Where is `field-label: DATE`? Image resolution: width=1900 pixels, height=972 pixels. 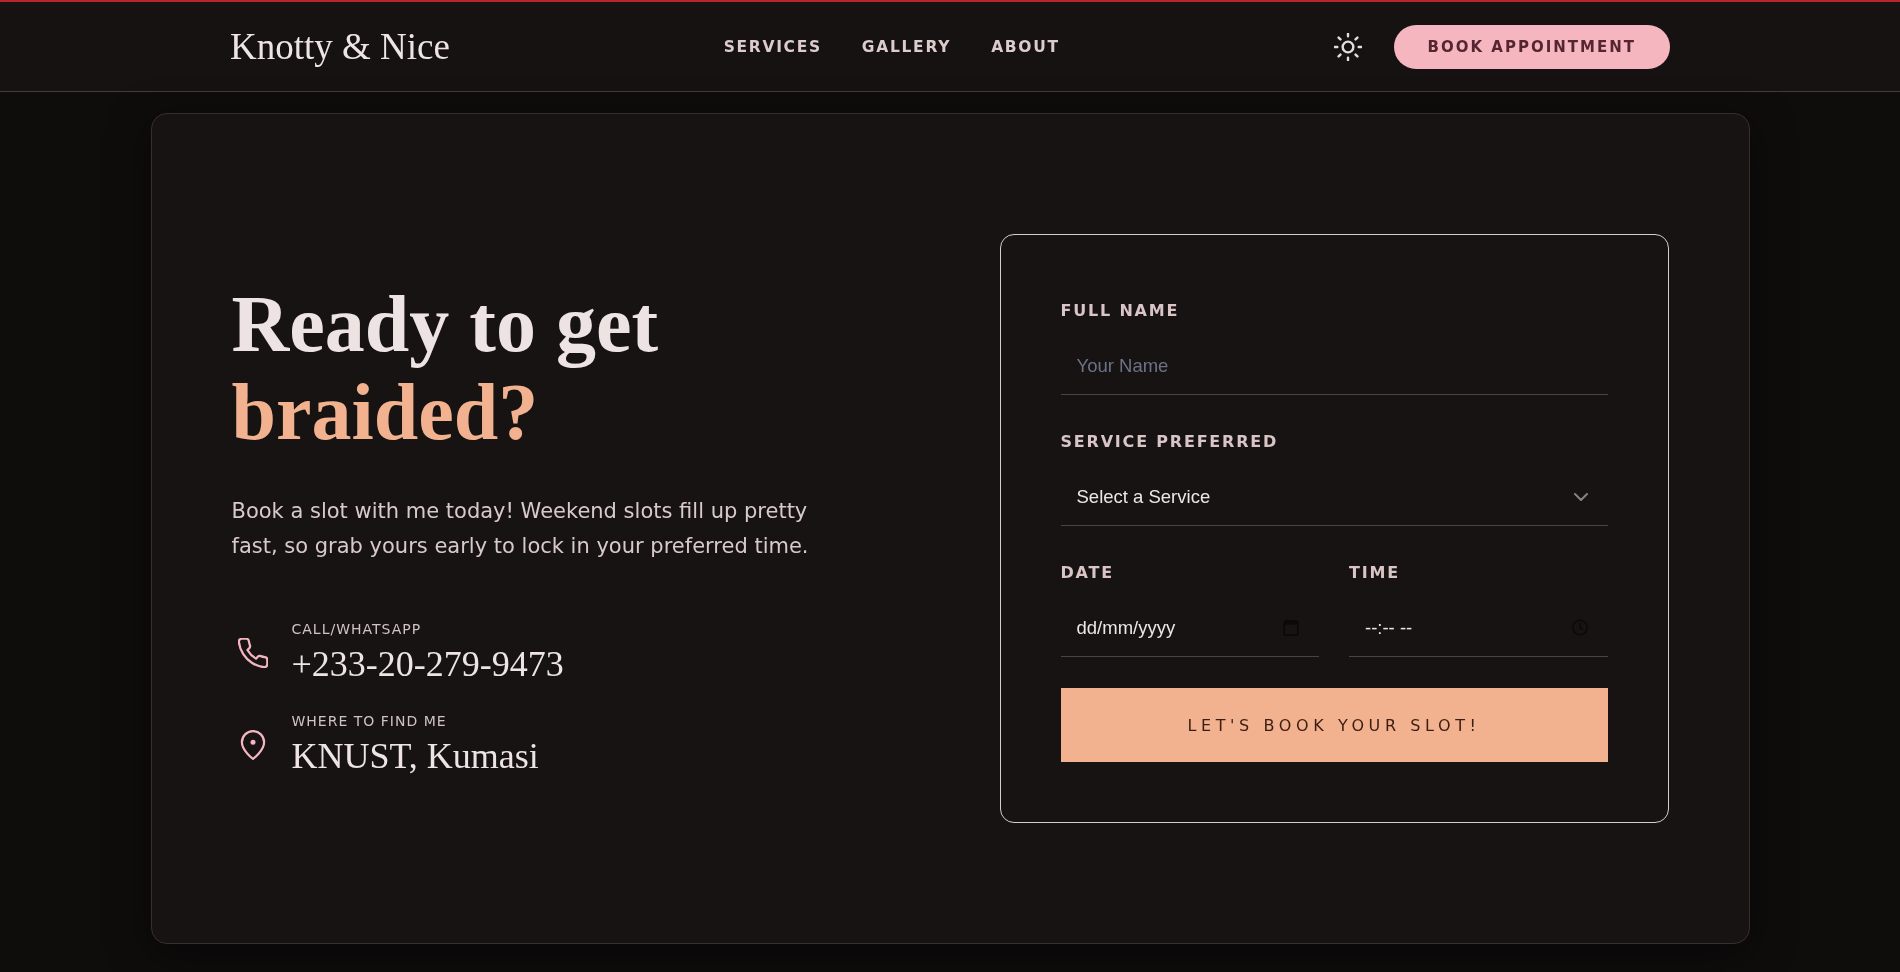
field-label: DATE is located at coordinates (1087, 573).